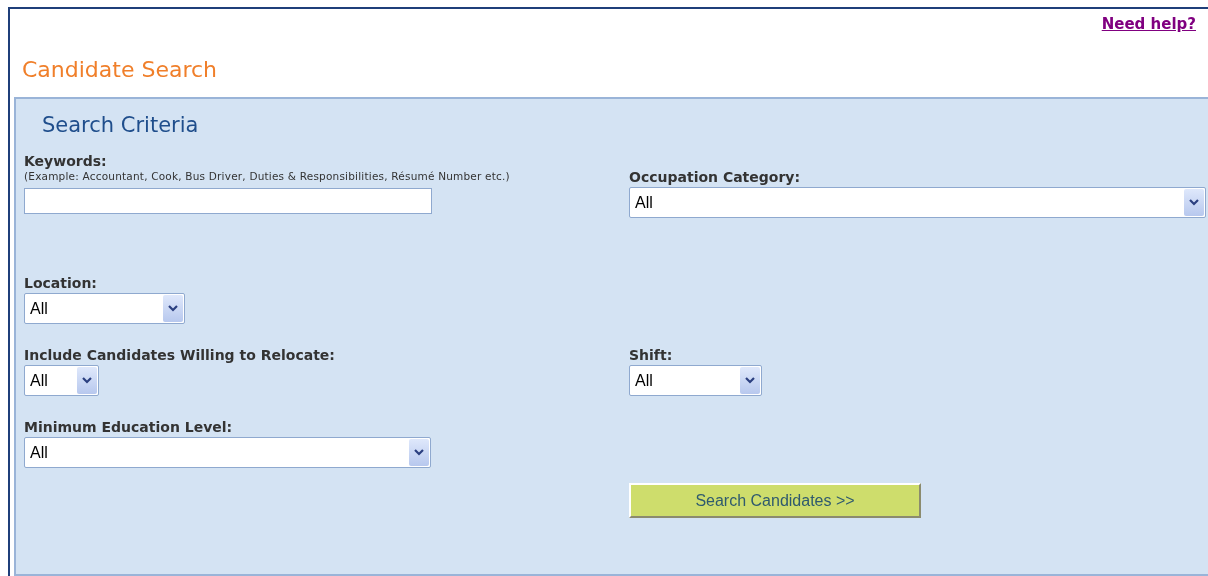 The width and height of the screenshot is (1208, 576). I want to click on page-title: Candidate Search, so click(120, 70).